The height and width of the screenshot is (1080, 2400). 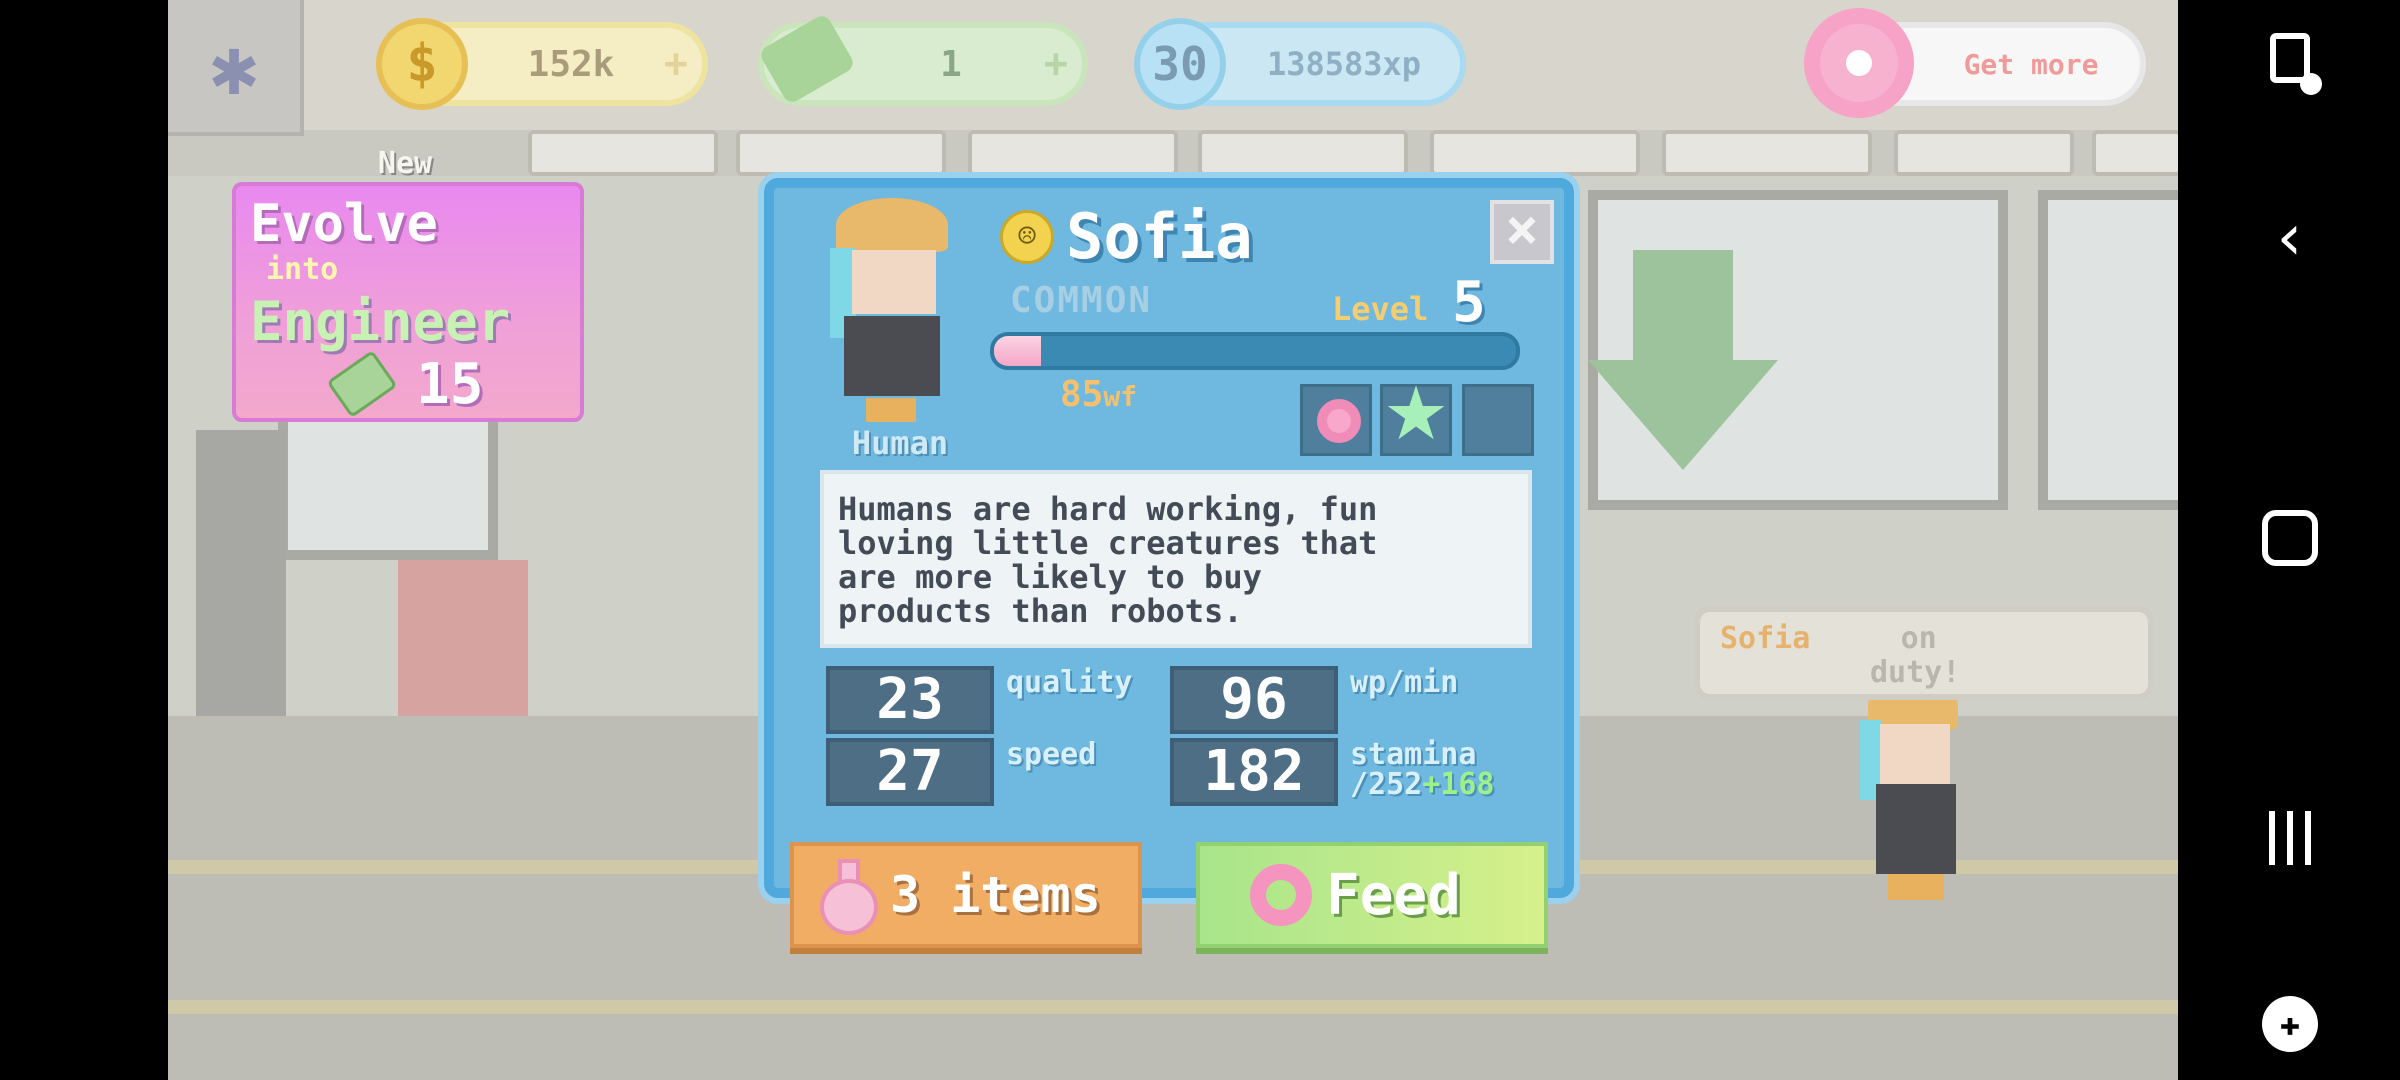 I want to click on close-button: ×, so click(x=1522, y=232).